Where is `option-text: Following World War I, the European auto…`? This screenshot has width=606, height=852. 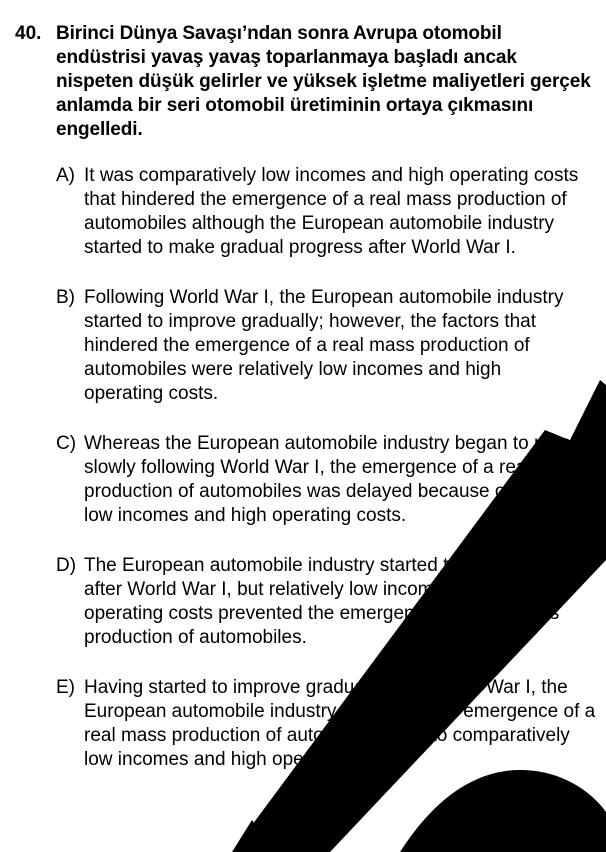
option-text: Following World War I, the European auto… is located at coordinates (324, 345).